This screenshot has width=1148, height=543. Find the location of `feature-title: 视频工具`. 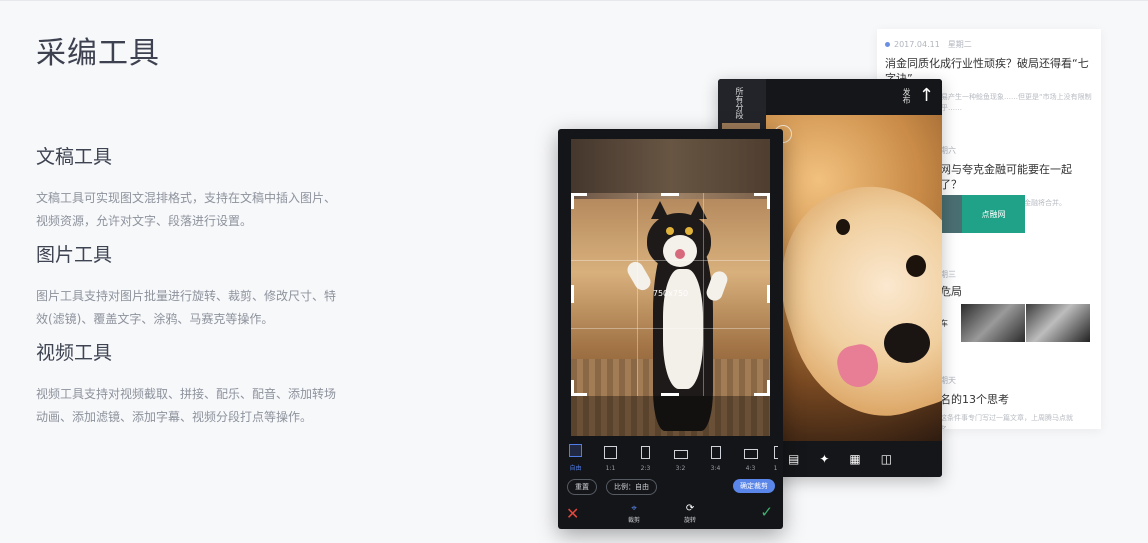

feature-title: 视频工具 is located at coordinates (74, 353).